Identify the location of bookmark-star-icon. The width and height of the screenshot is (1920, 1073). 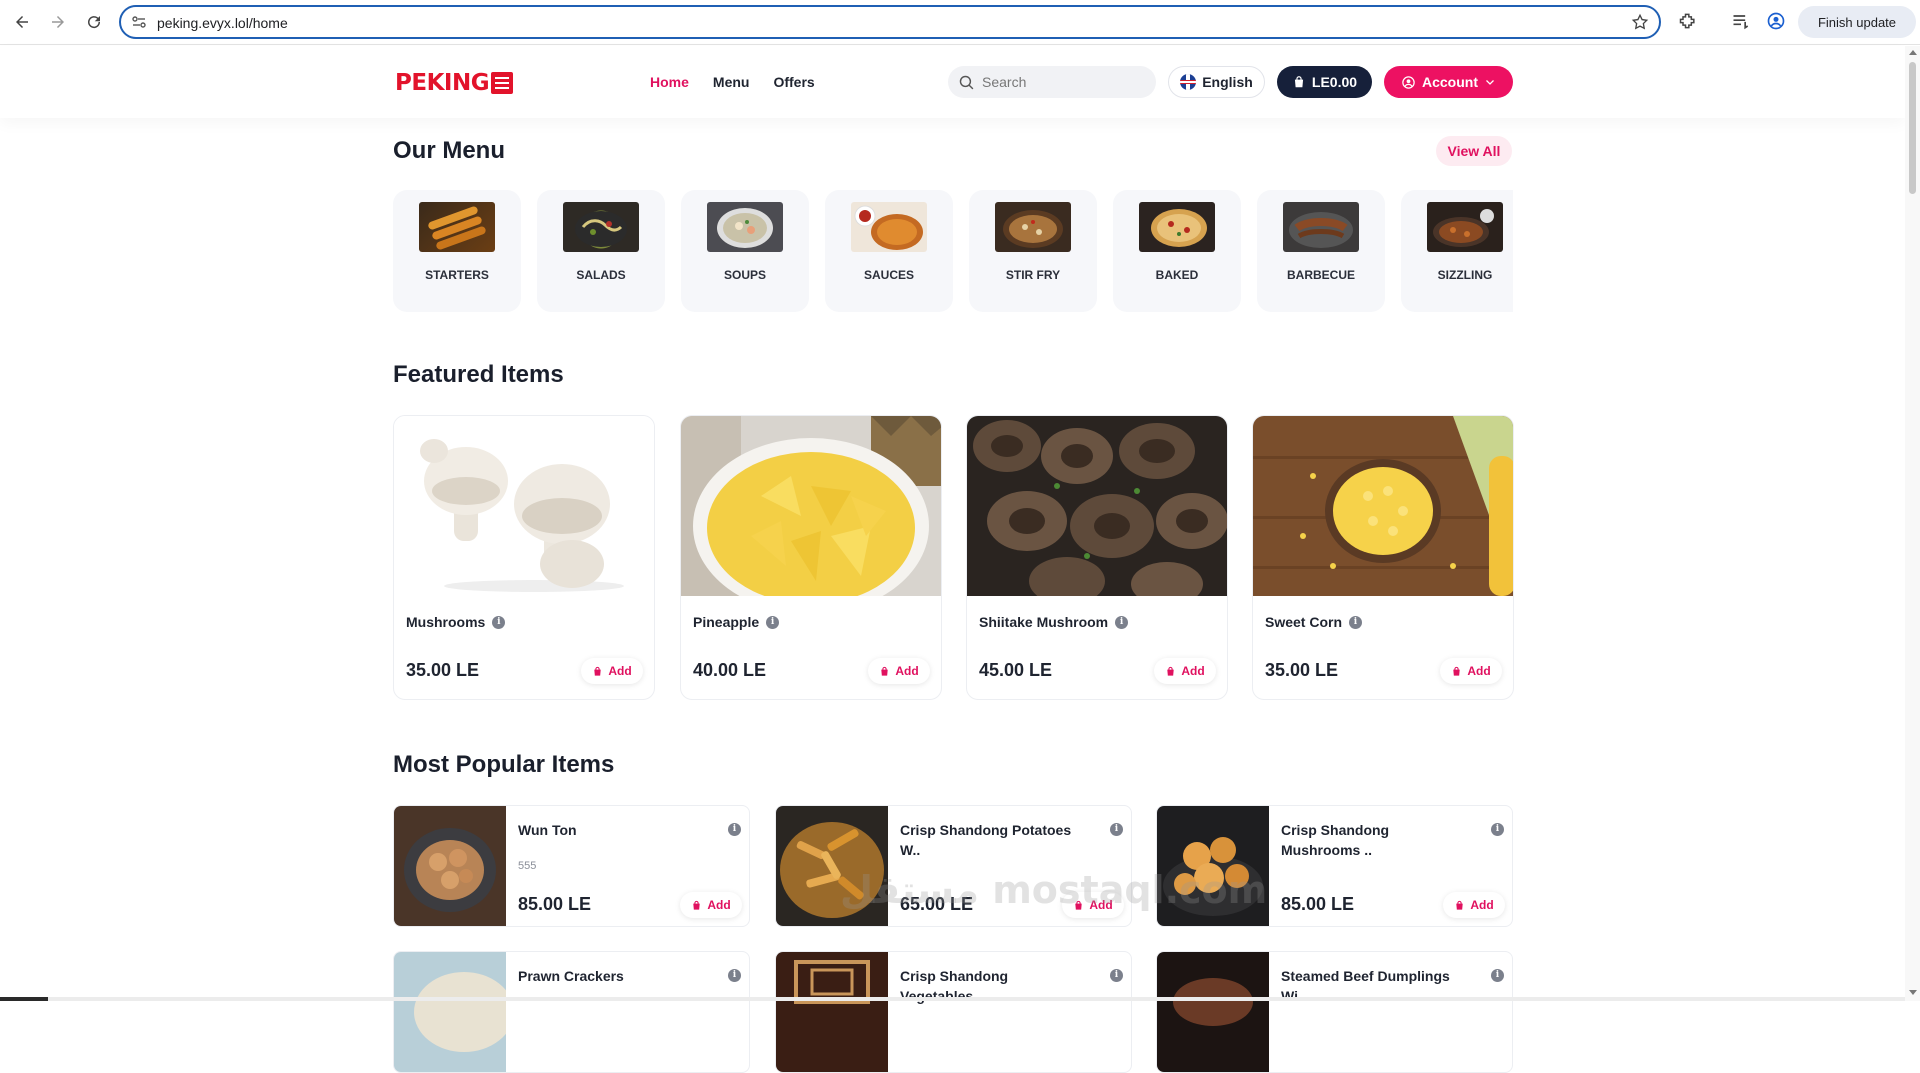
(1640, 22).